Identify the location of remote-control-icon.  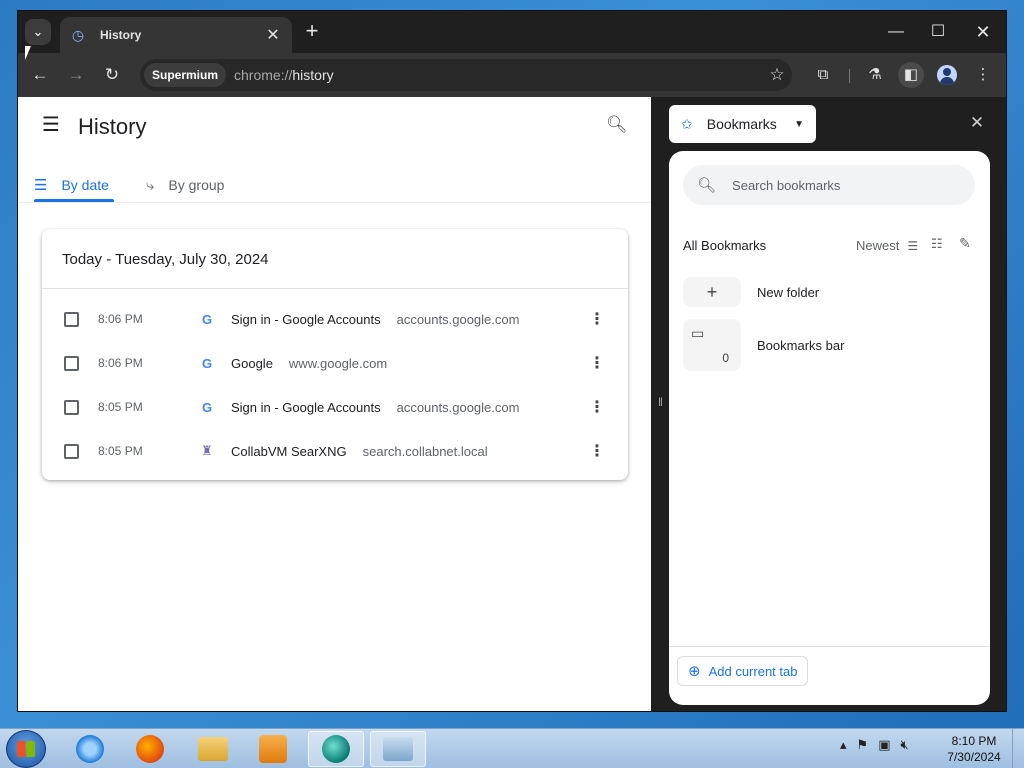
(398, 749).